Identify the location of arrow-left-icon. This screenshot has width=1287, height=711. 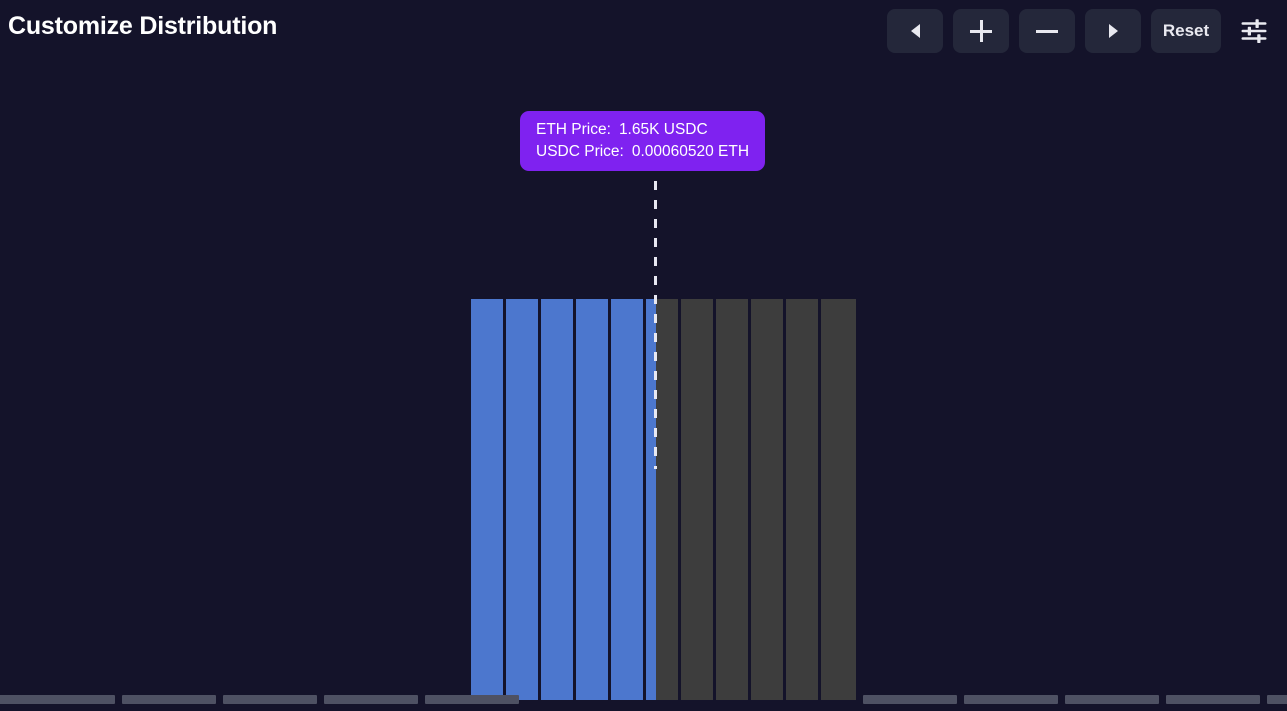
(915, 31).